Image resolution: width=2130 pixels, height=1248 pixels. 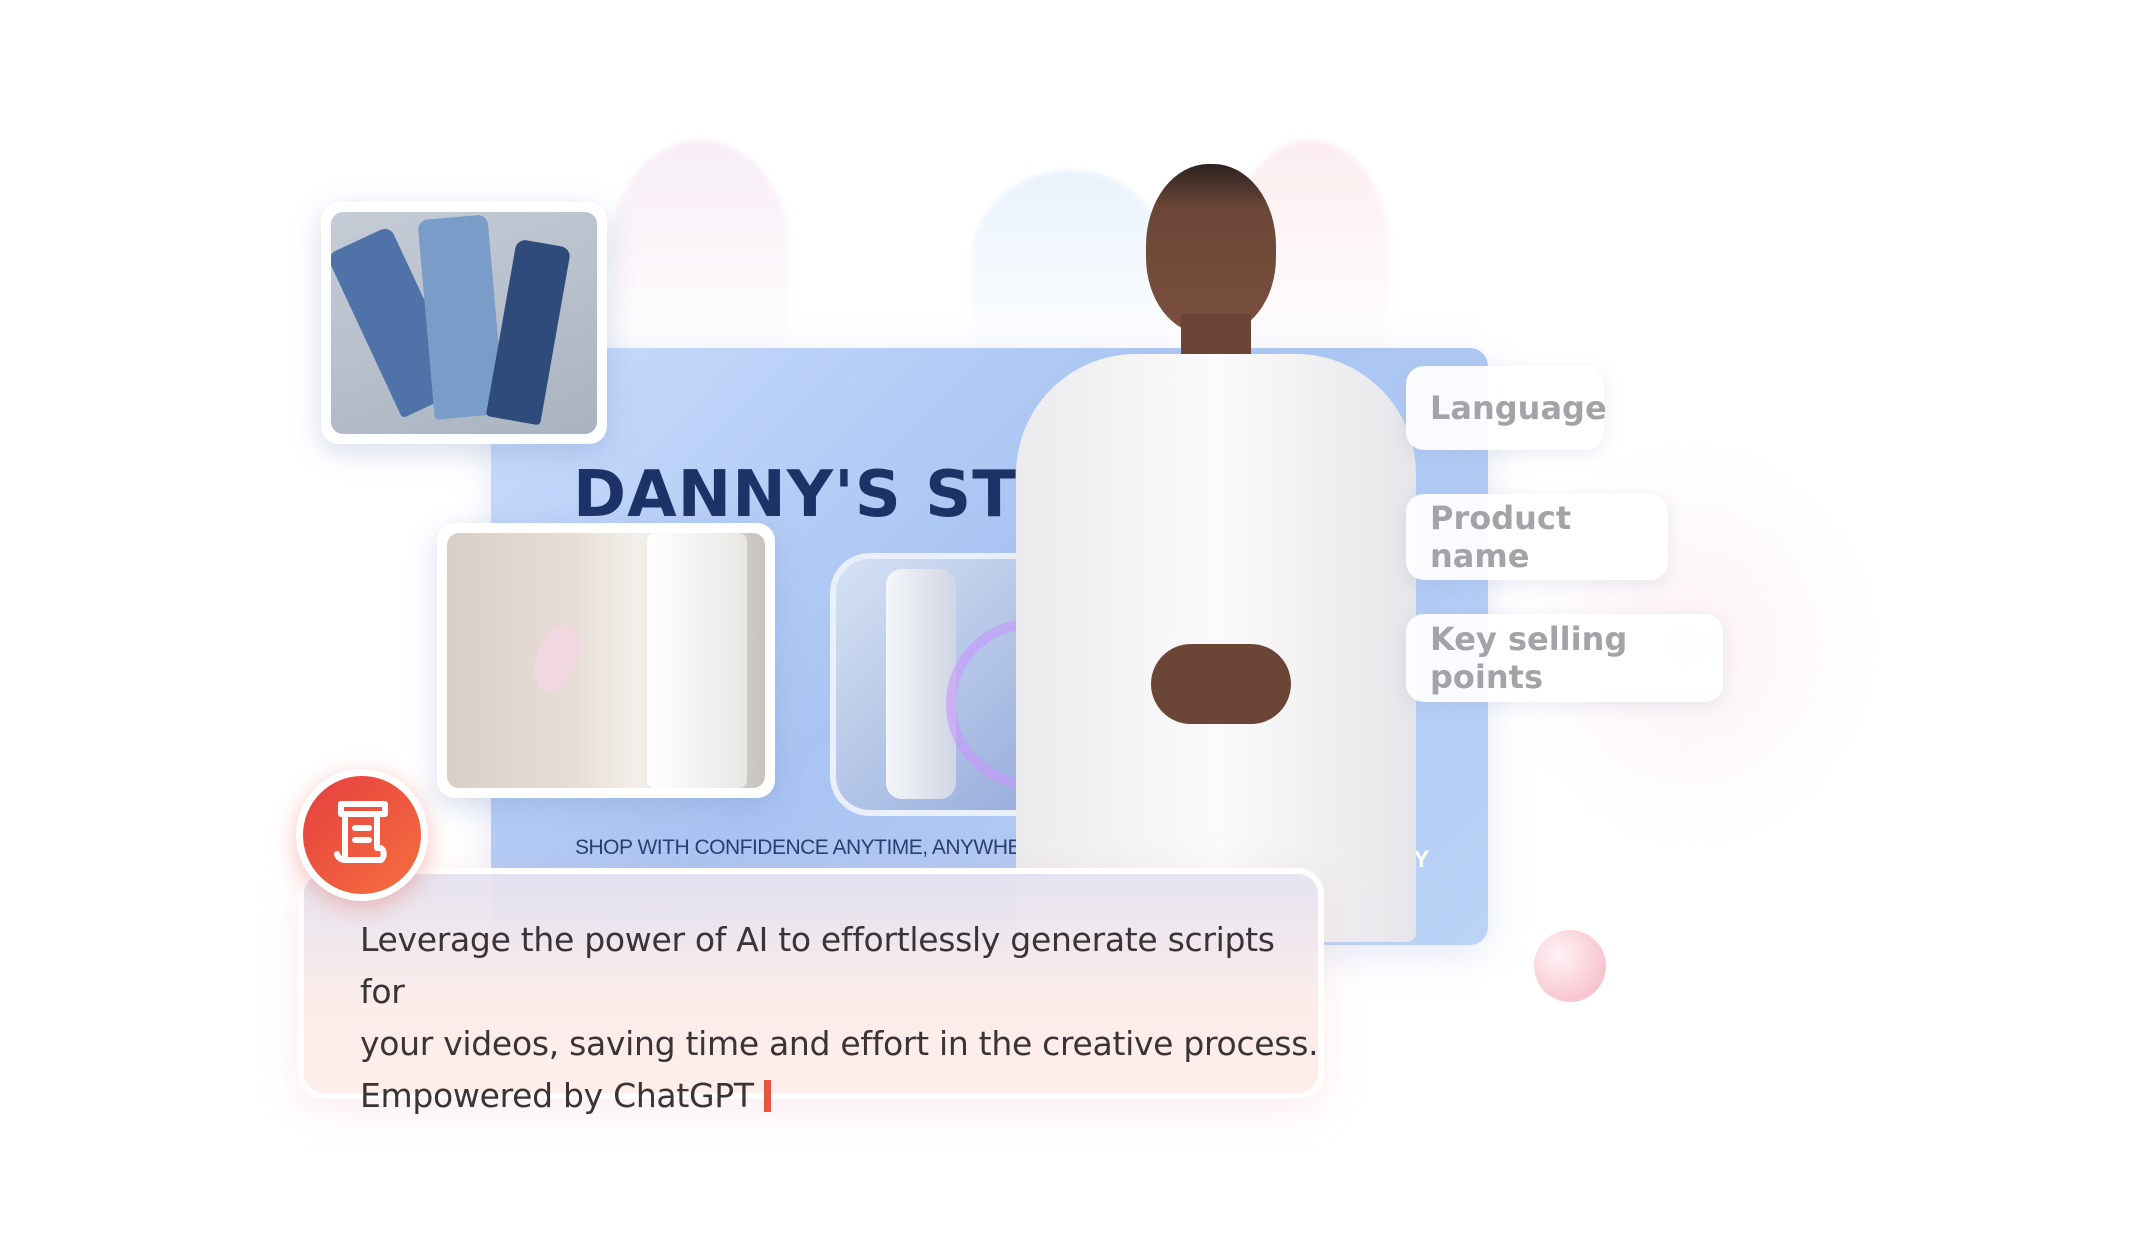 I want to click on tag-product-name: Product name, so click(x=1537, y=537).